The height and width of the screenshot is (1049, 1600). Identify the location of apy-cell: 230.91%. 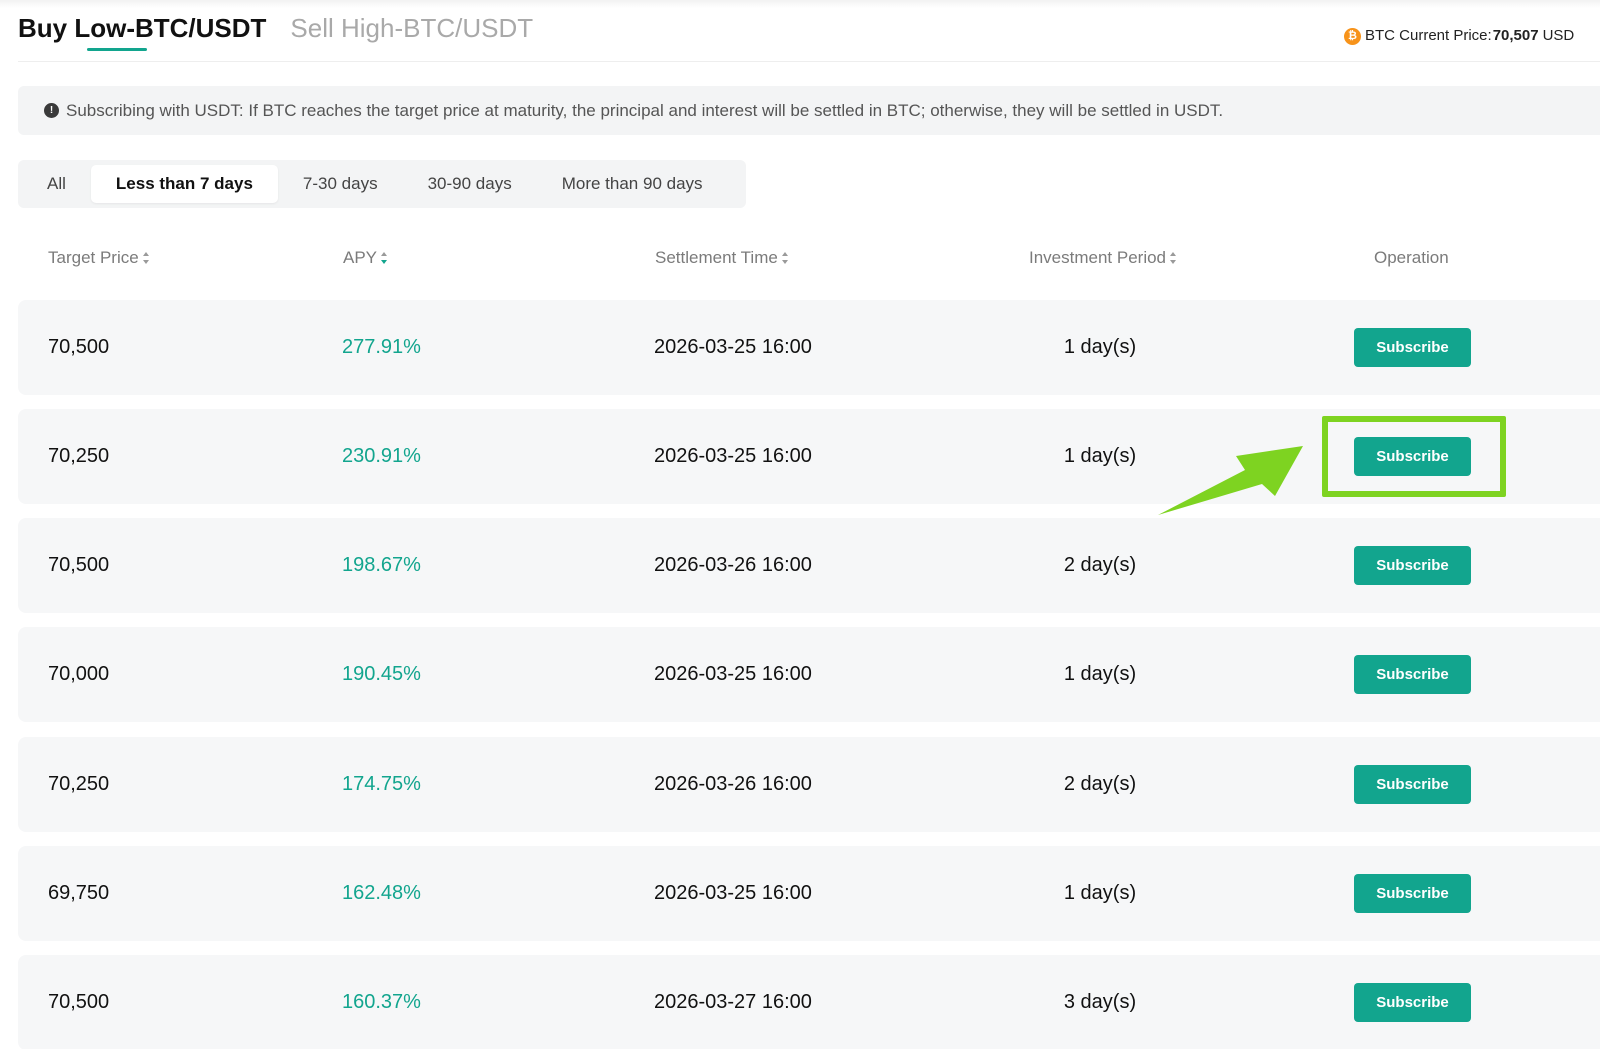
(381, 456).